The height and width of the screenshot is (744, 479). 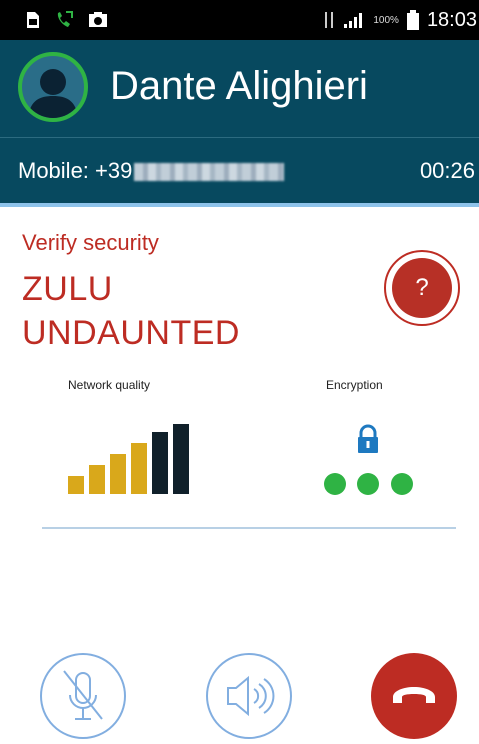 I want to click on phone-number-label: Mobile: +39, so click(x=75, y=170).